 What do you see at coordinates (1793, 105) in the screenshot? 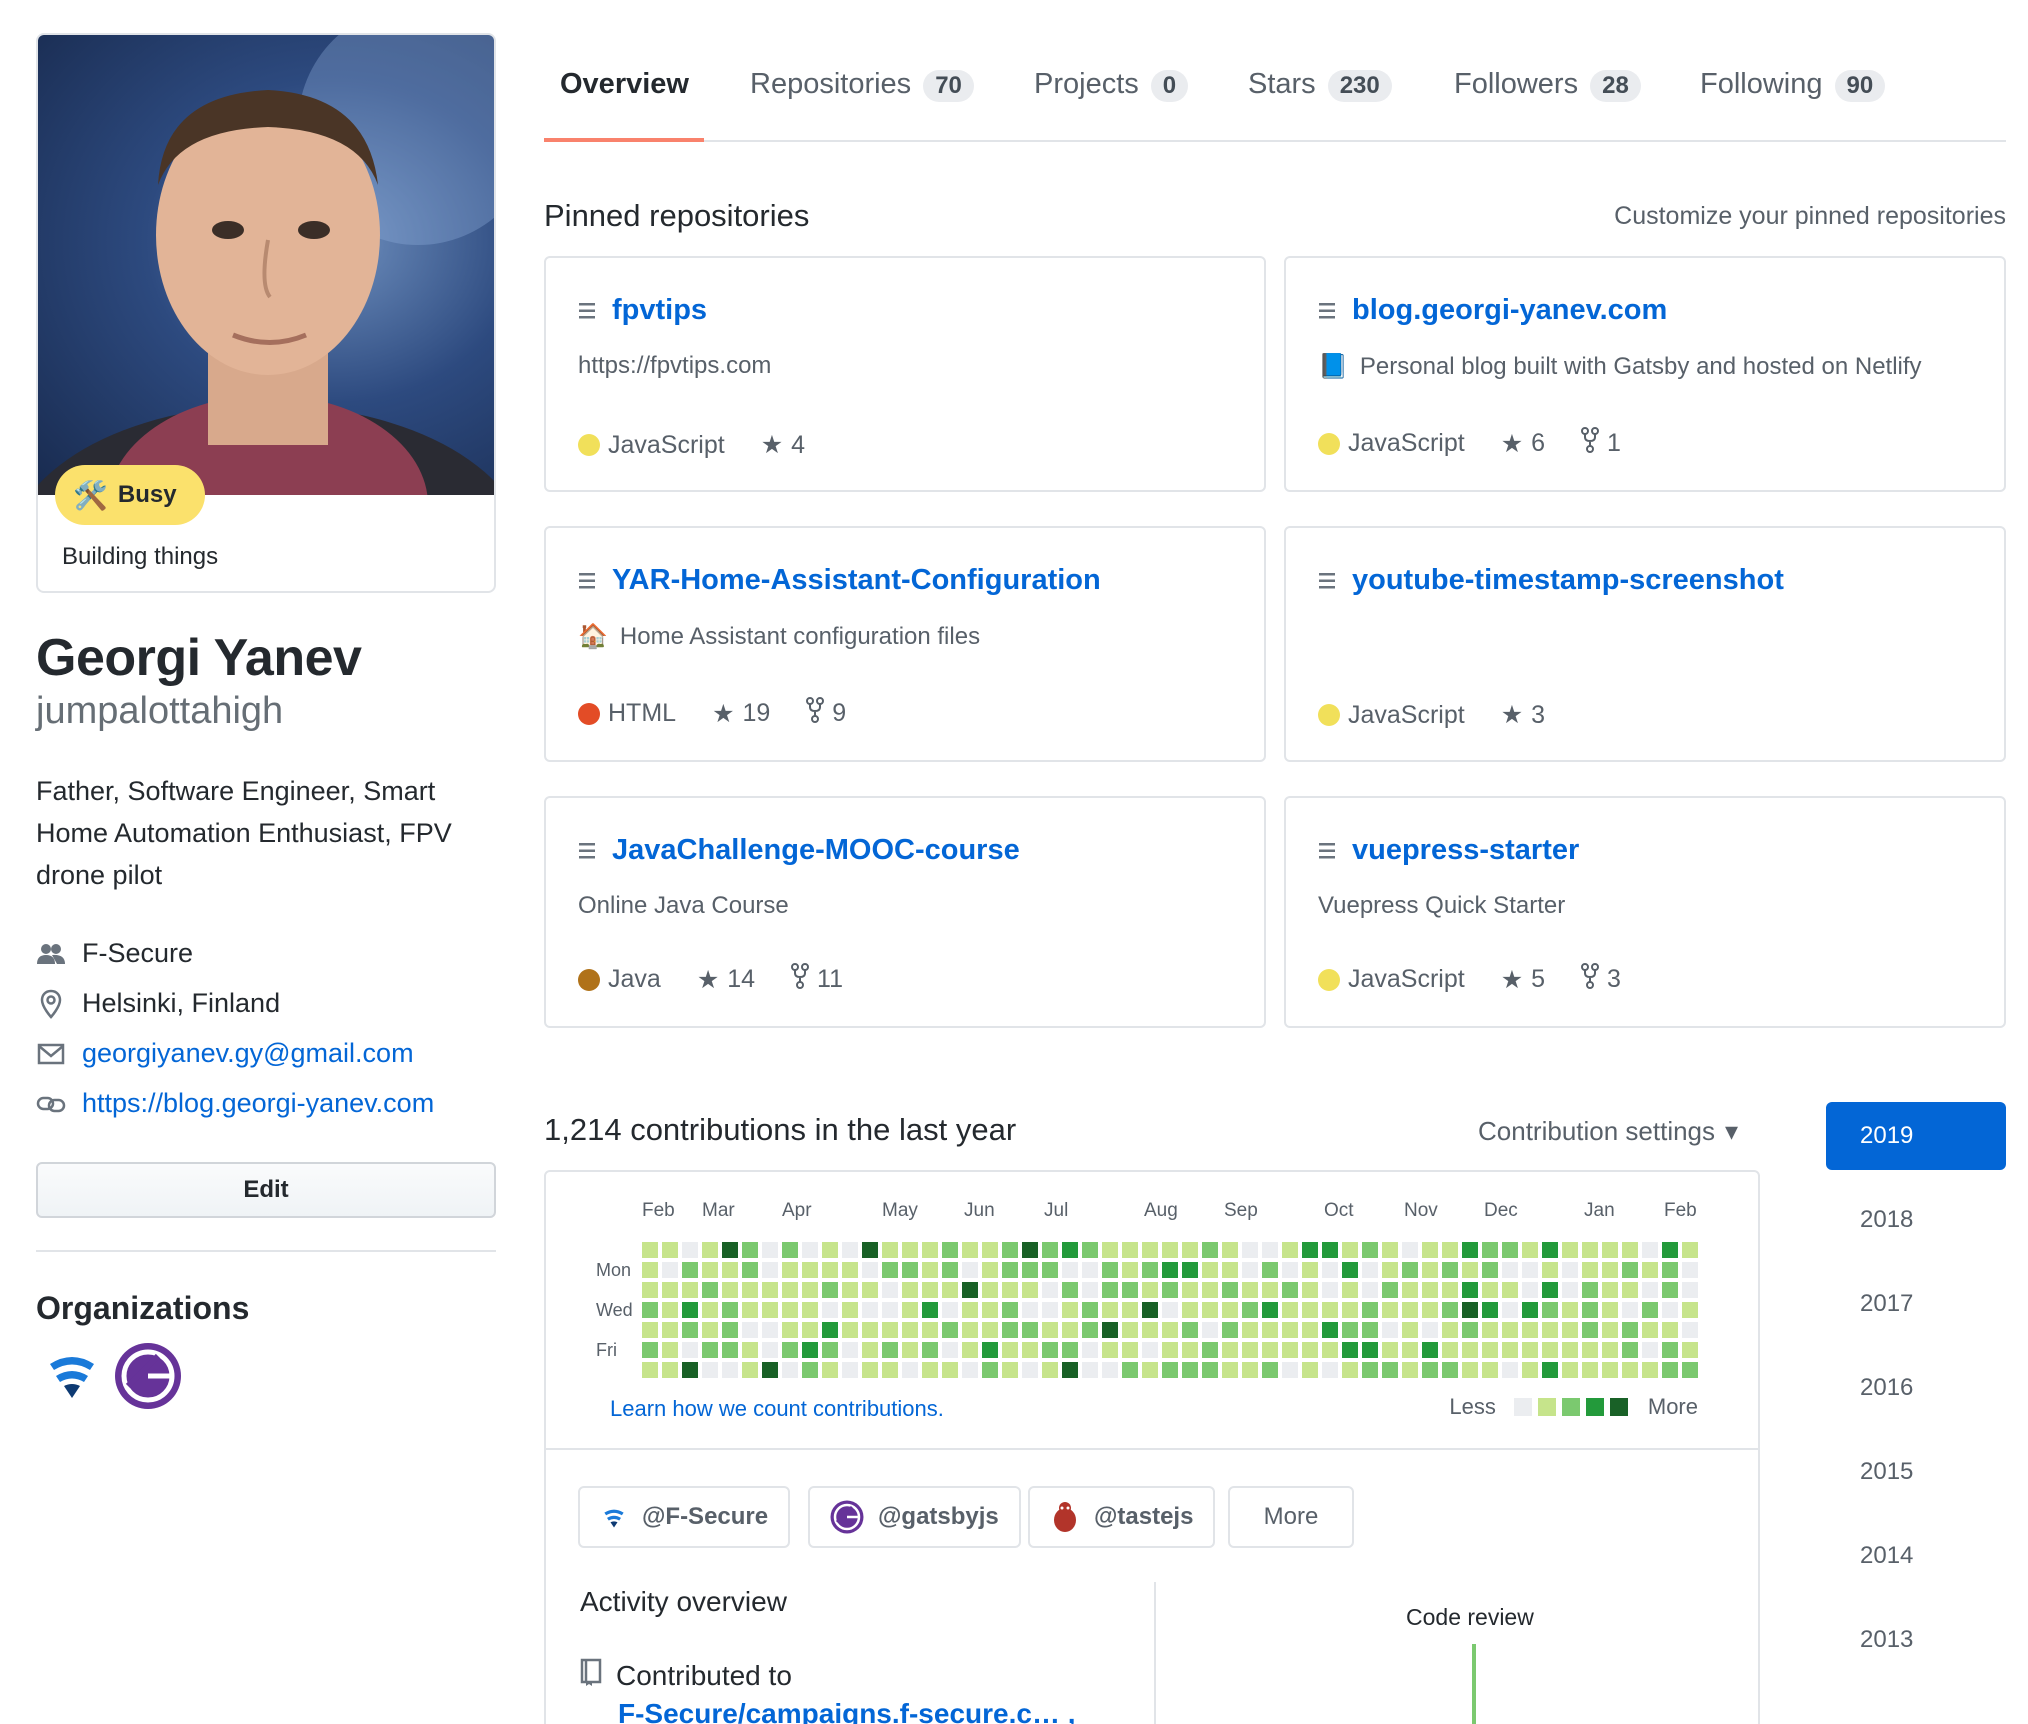
I see `tab-following: Following 90` at bounding box center [1793, 105].